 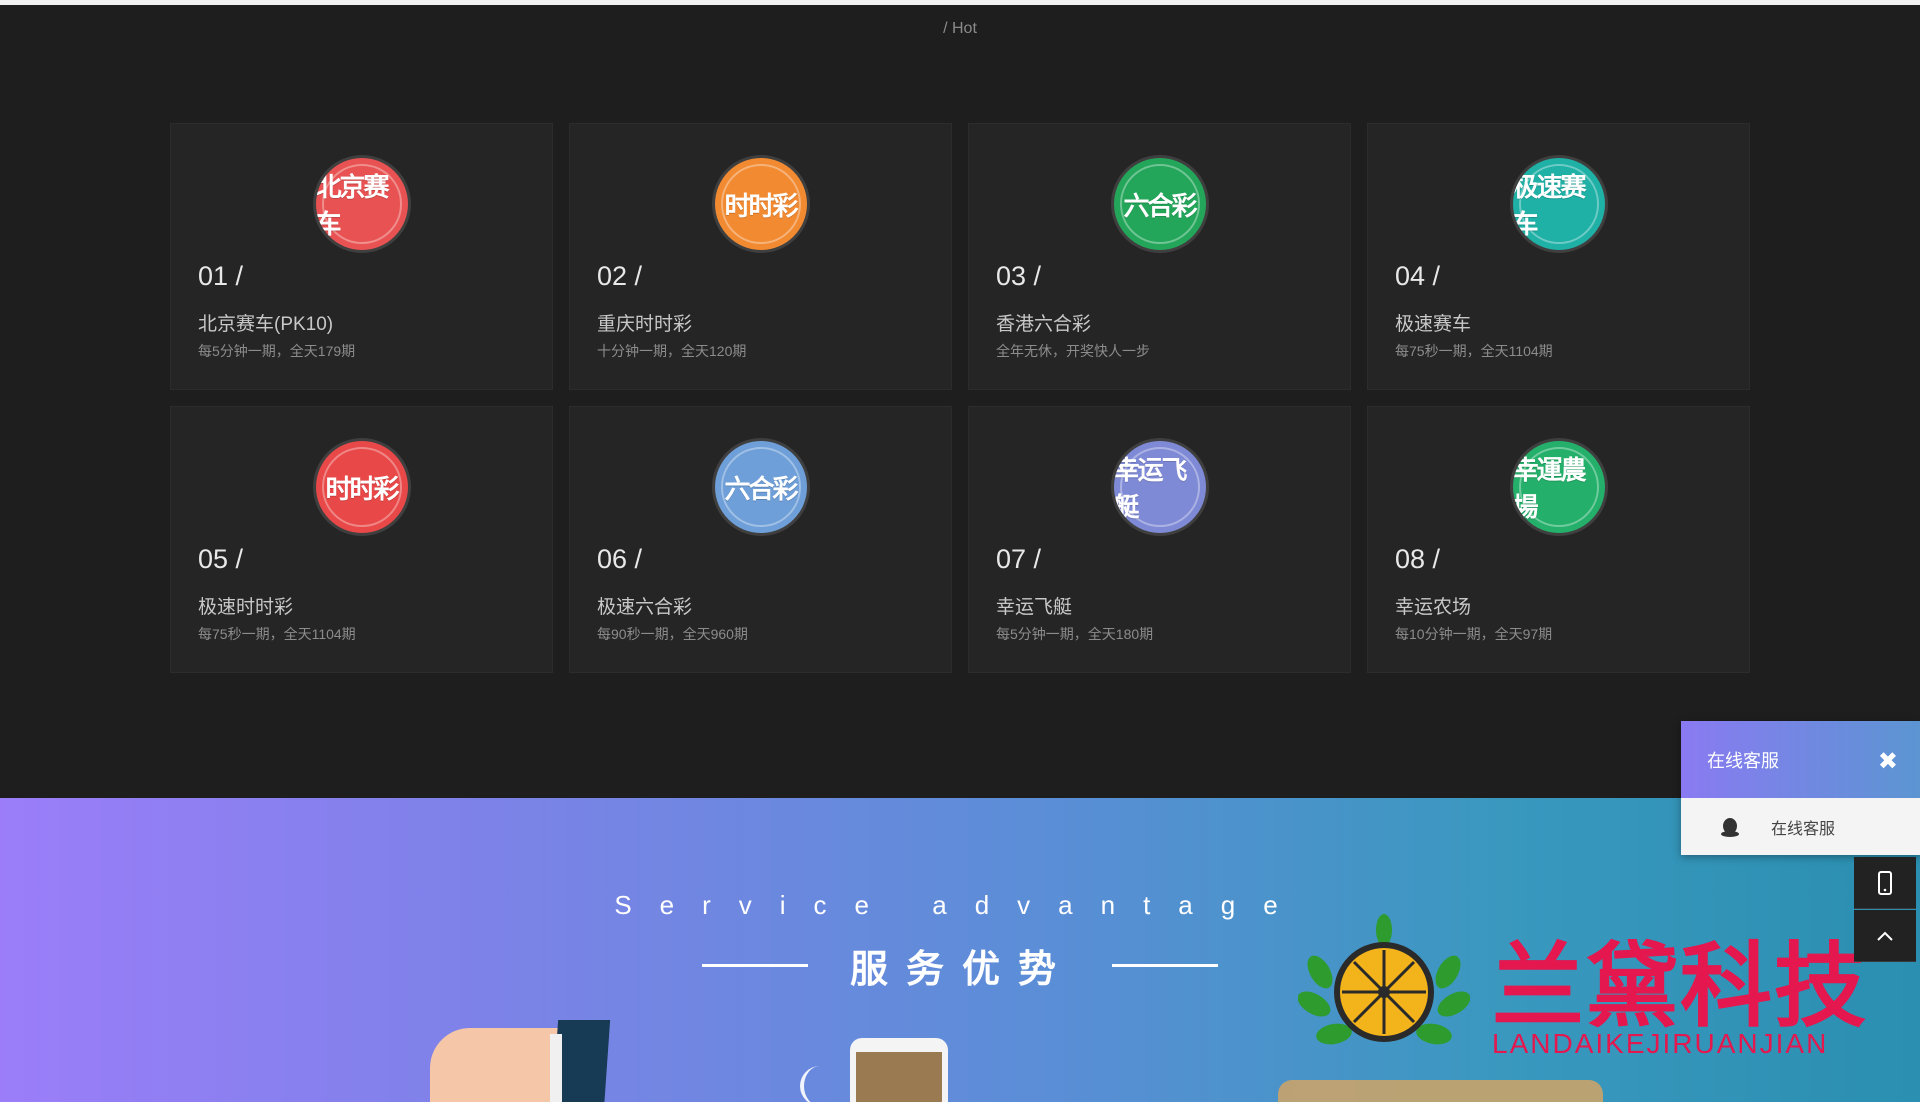 I want to click on customer-service-panel: 在线客服 ✖ 在线客服, so click(x=1800, y=788).